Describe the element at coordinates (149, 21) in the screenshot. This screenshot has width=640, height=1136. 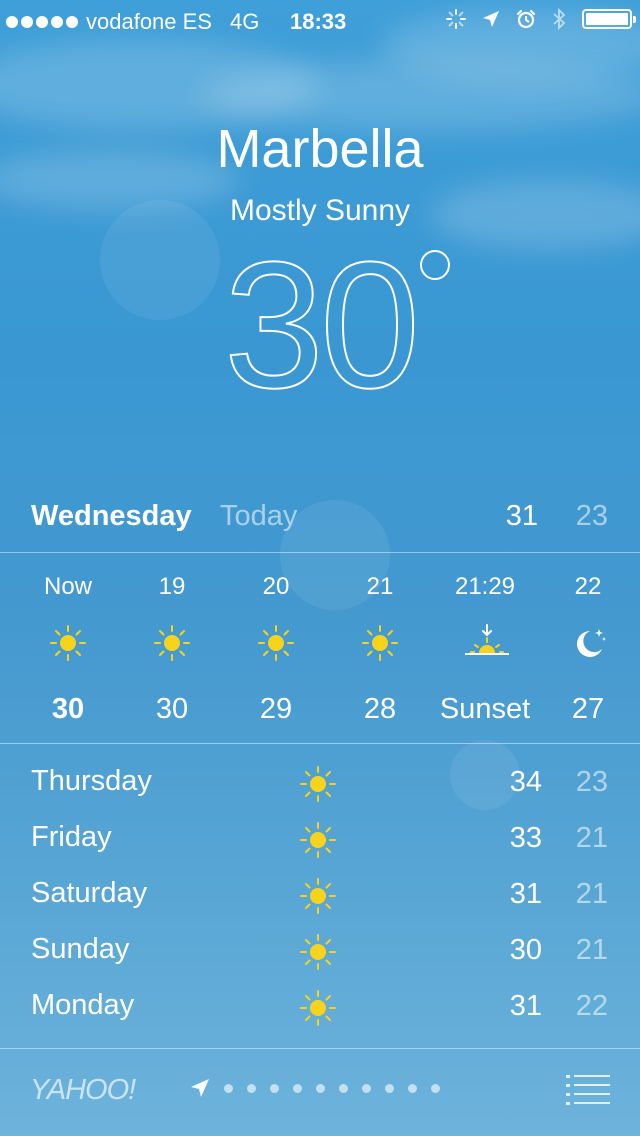
I see `carrier-name: vodafone ES` at that location.